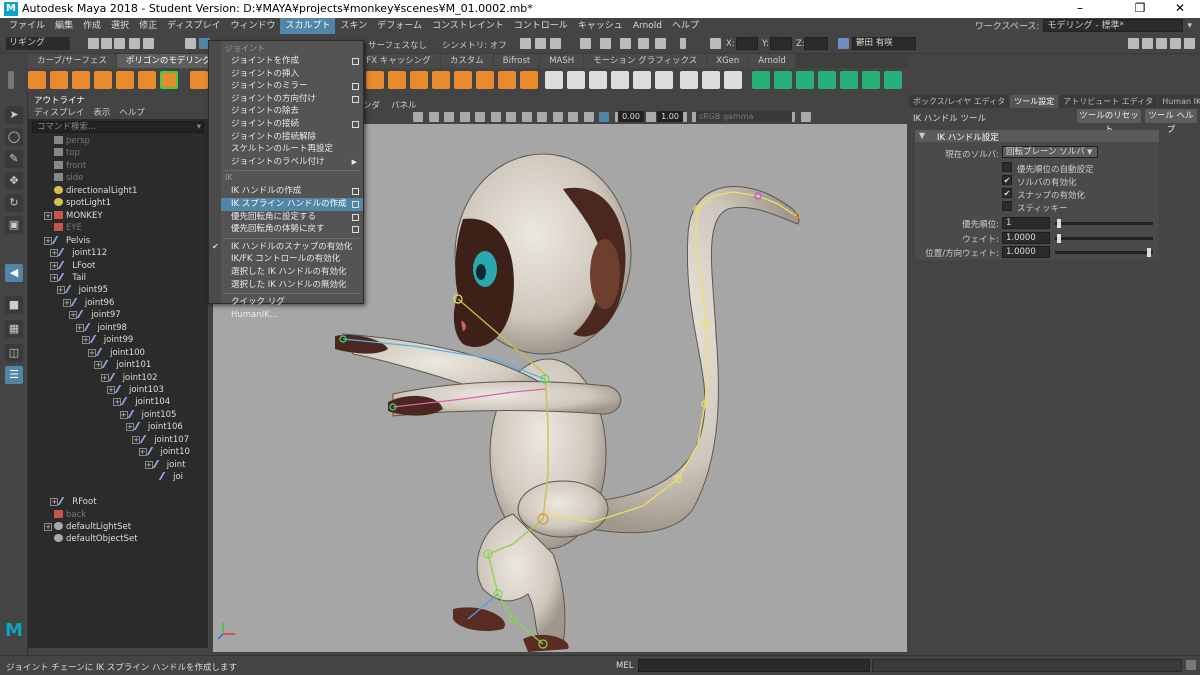 This screenshot has height=675, width=1200. What do you see at coordinates (463, 80) in the screenshot?
I see `smooth-icon` at bounding box center [463, 80].